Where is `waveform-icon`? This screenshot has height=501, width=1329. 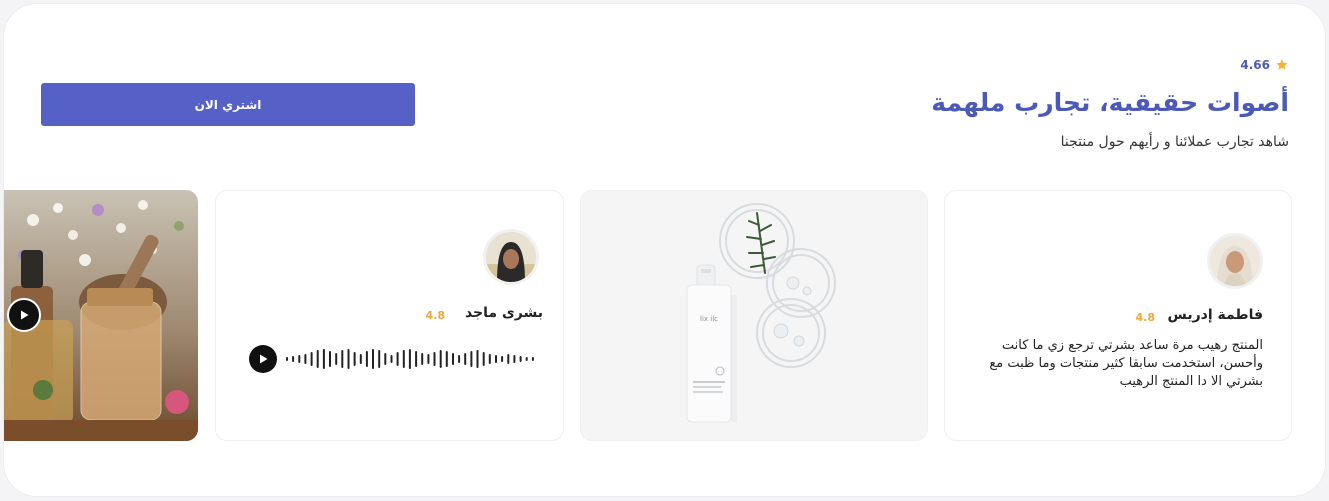
waveform-icon is located at coordinates (412, 359).